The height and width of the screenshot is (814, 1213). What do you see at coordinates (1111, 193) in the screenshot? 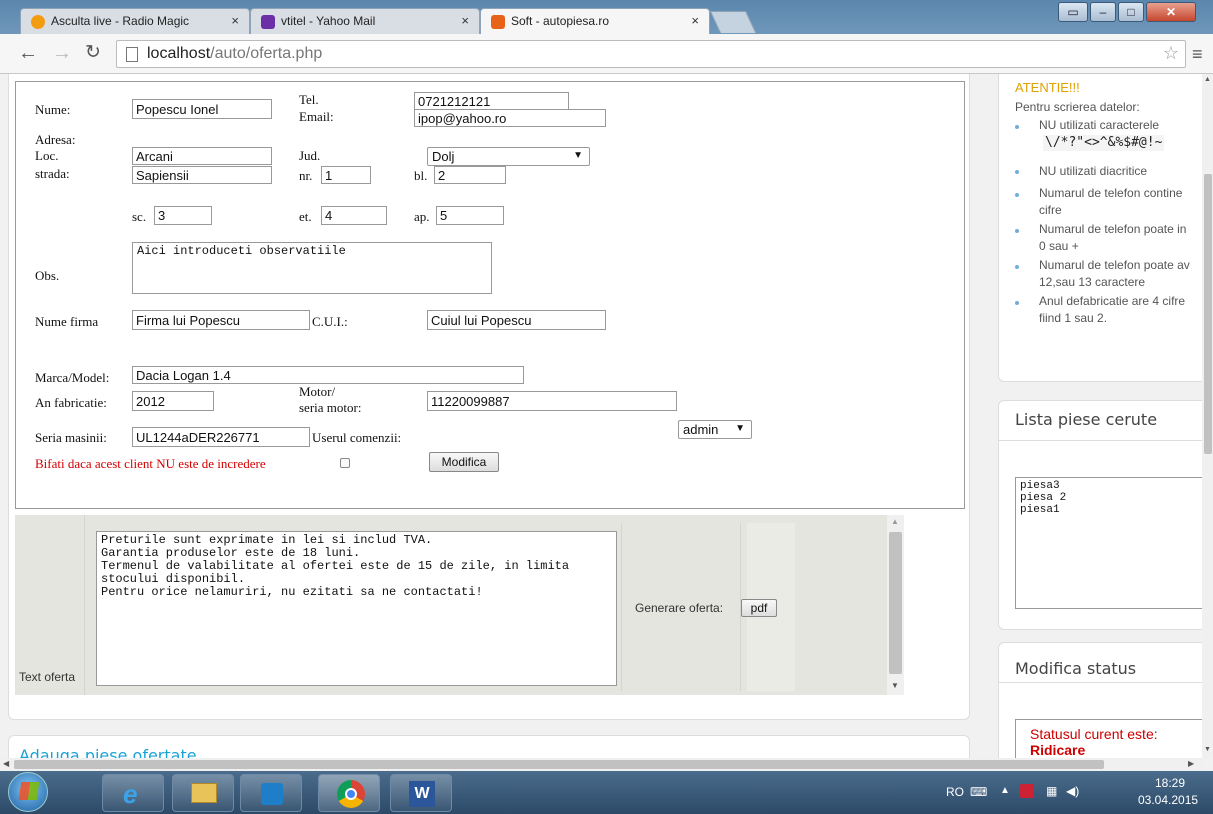
I see `rule-item: Numarul de telefon contine` at bounding box center [1111, 193].